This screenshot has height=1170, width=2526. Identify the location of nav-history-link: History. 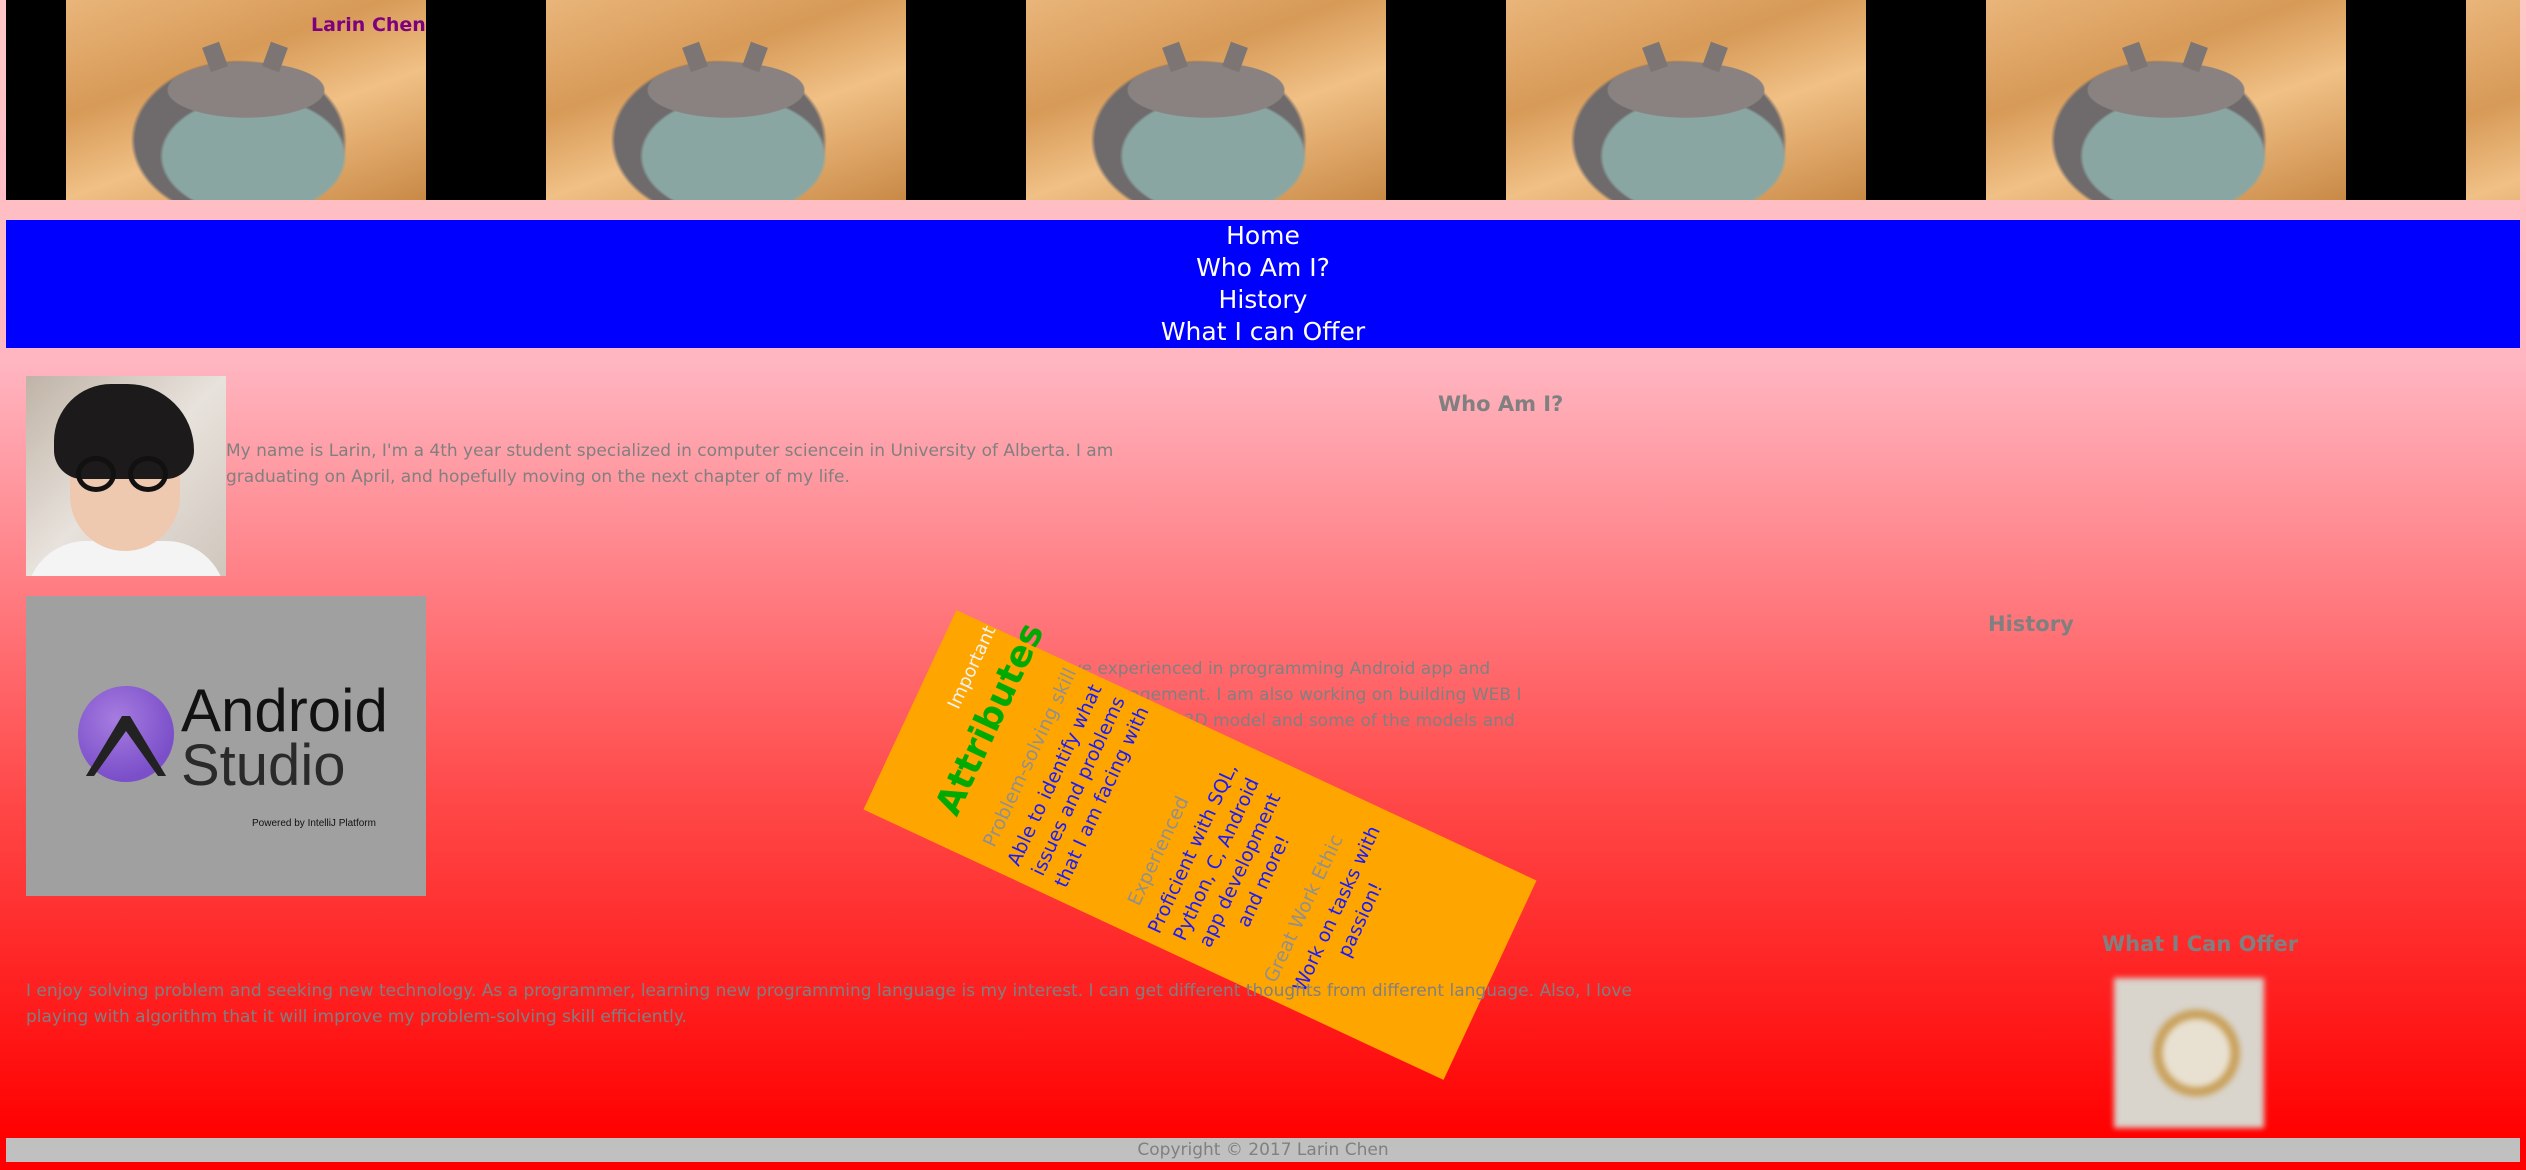
(1263, 300).